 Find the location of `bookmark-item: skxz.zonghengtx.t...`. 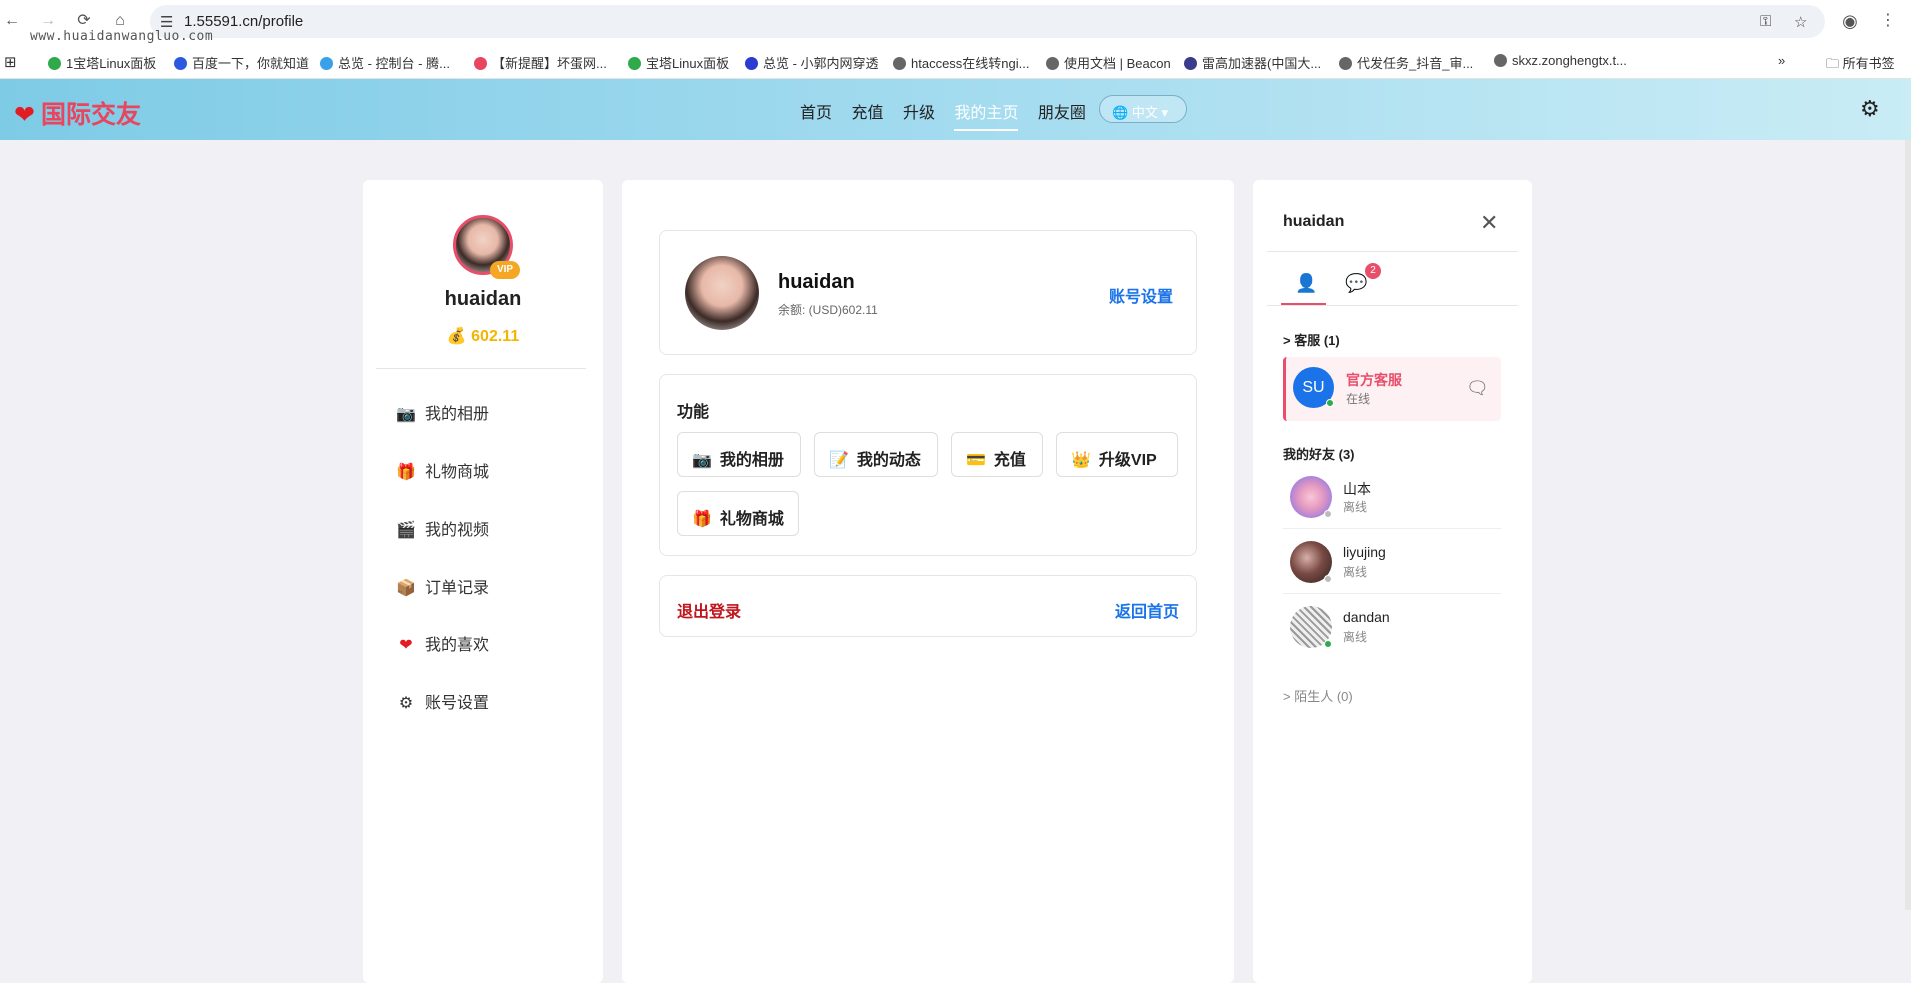

bookmark-item: skxz.zonghengtx.t... is located at coordinates (1560, 60).